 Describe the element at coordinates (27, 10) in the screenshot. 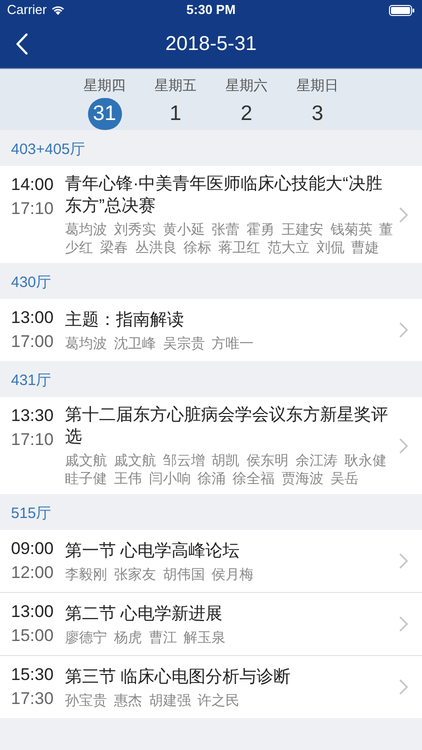

I see `carrier-label: Carrier` at that location.